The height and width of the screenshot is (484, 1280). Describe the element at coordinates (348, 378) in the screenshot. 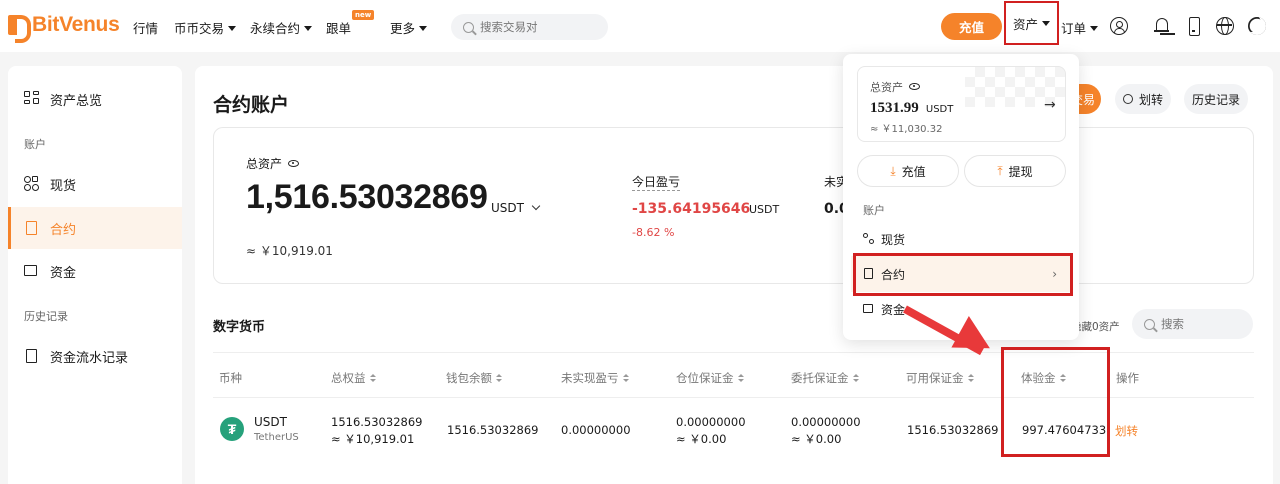

I see `col-equity-label: 总权益` at that location.